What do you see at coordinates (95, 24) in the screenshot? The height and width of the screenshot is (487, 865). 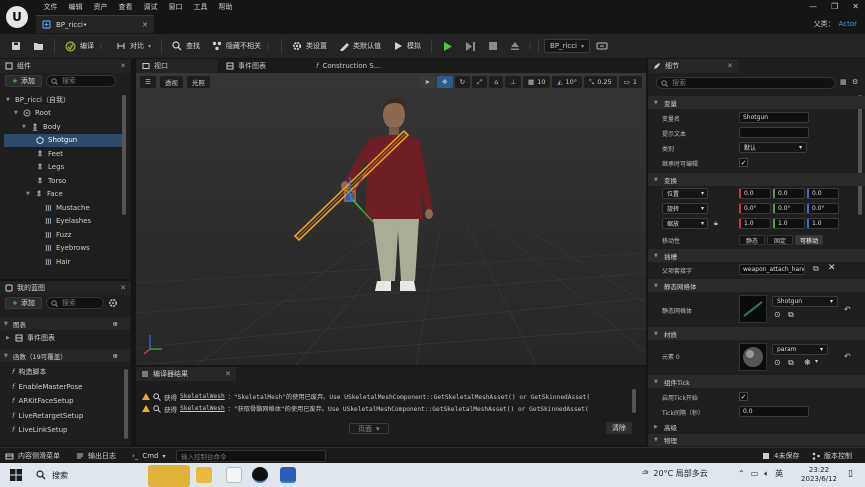 I see `blueprint-document-tab: BP_ricci• ✕` at bounding box center [95, 24].